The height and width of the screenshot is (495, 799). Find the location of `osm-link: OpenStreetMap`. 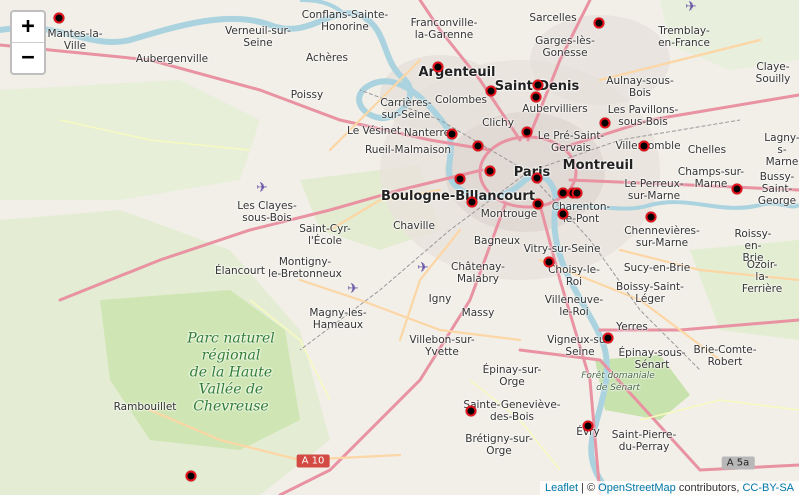

osm-link: OpenStreetMap is located at coordinates (637, 488).